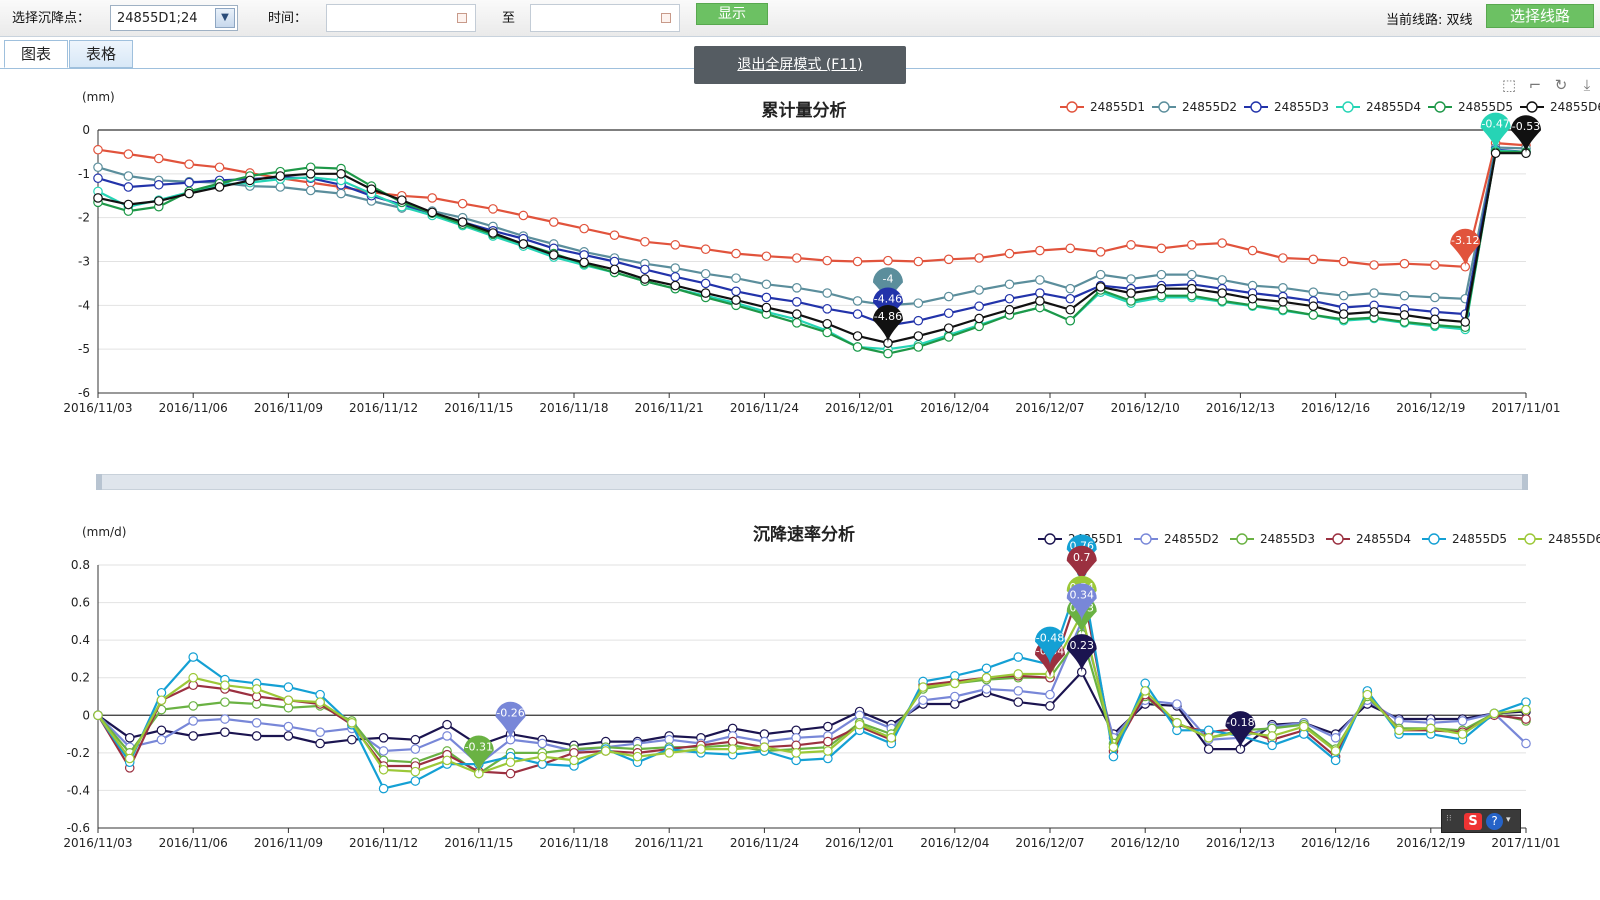 Image resolution: width=1600 pixels, height=900 pixels. Describe the element at coordinates (888, 316) in the screenshot. I see `data-label: -4.86` at that location.